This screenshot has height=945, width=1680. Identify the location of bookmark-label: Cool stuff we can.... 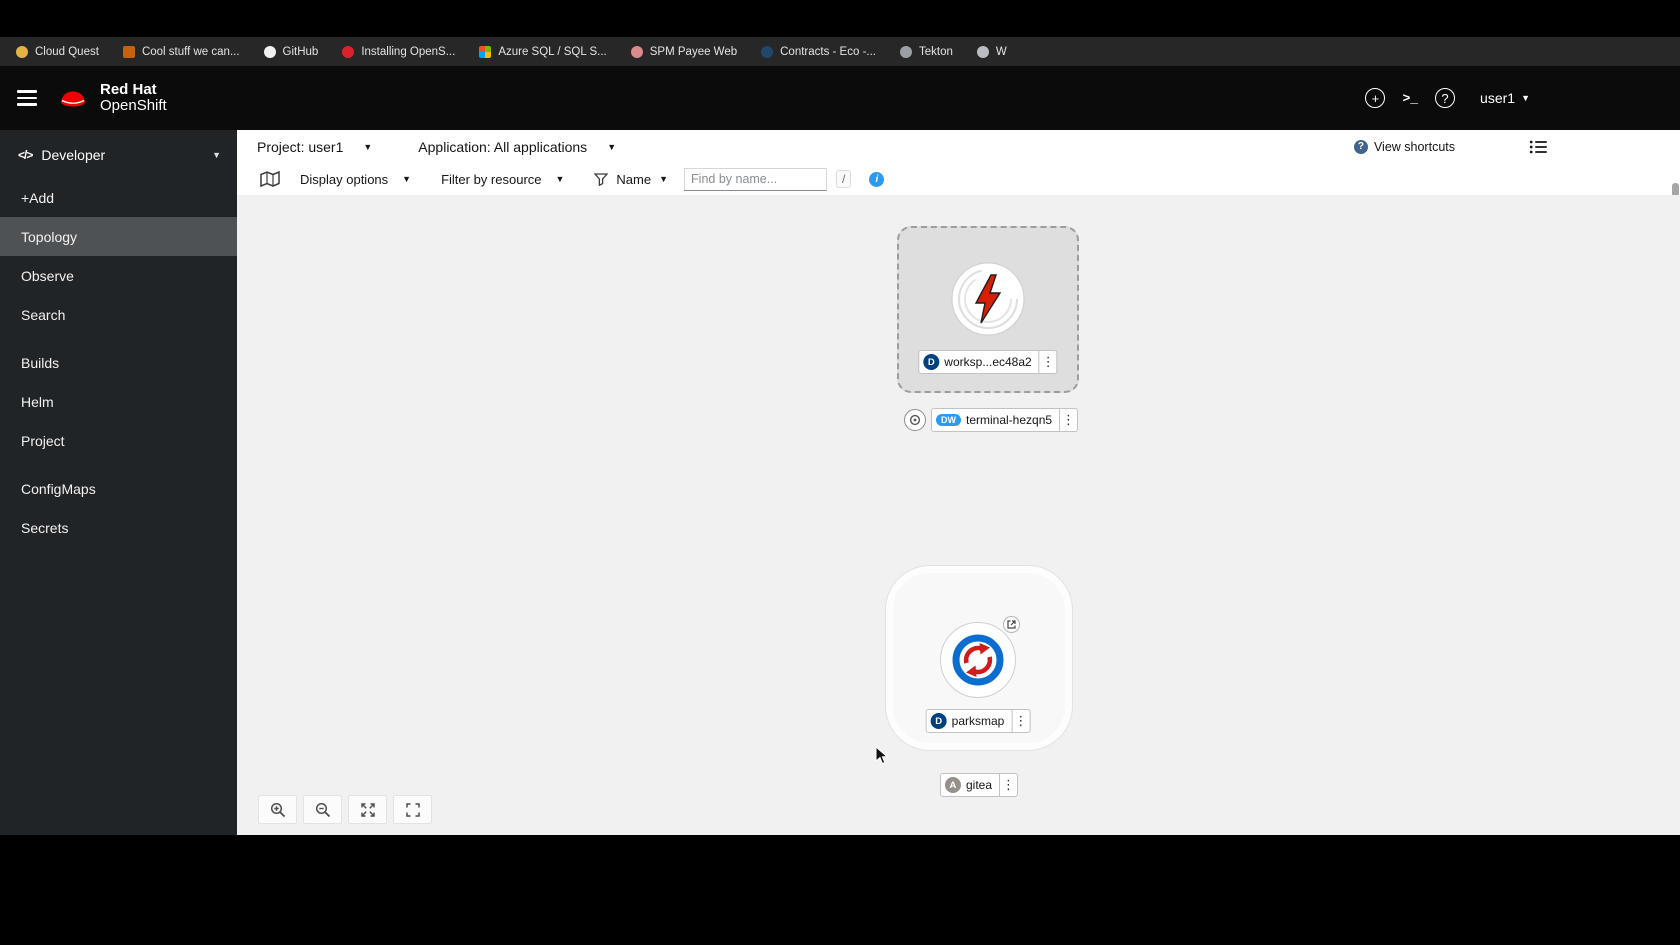
(190, 51).